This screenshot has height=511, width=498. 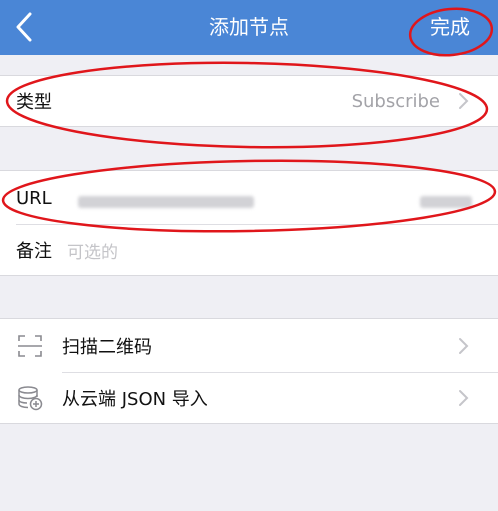 I want to click on url-label: URL, so click(x=34, y=198).